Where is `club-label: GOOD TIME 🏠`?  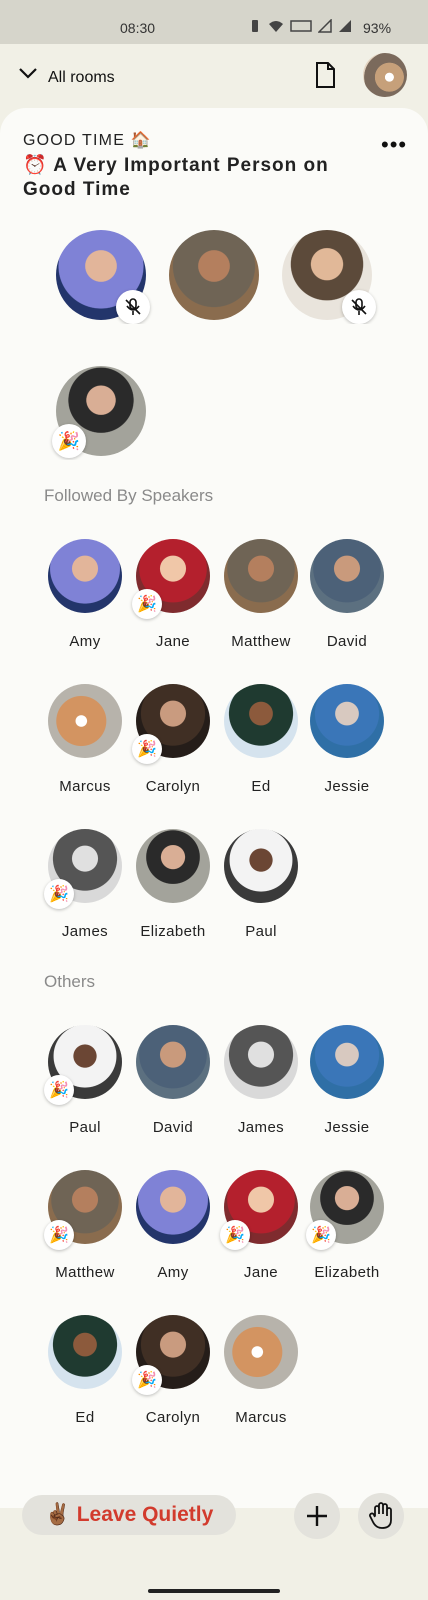 club-label: GOOD TIME 🏠 is located at coordinates (87, 140).